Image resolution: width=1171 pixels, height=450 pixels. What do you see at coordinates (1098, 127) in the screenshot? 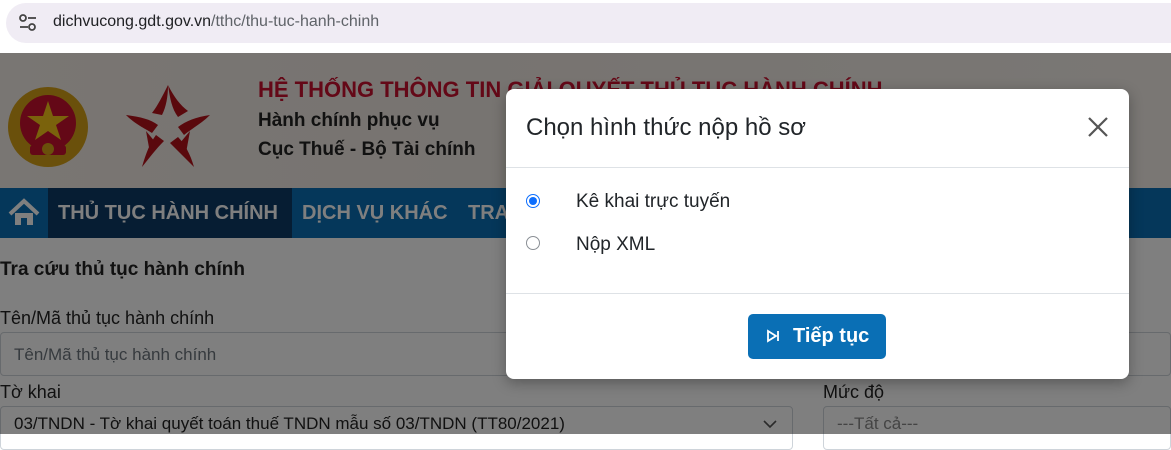
I see `close-icon` at bounding box center [1098, 127].